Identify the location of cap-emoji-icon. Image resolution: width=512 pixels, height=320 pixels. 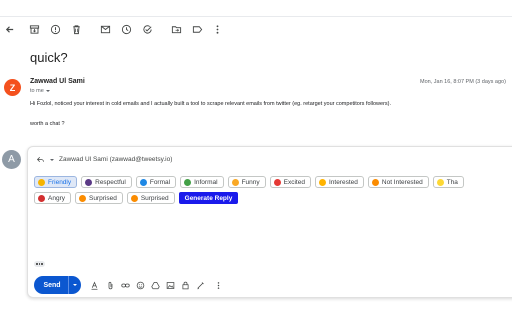
(188, 182).